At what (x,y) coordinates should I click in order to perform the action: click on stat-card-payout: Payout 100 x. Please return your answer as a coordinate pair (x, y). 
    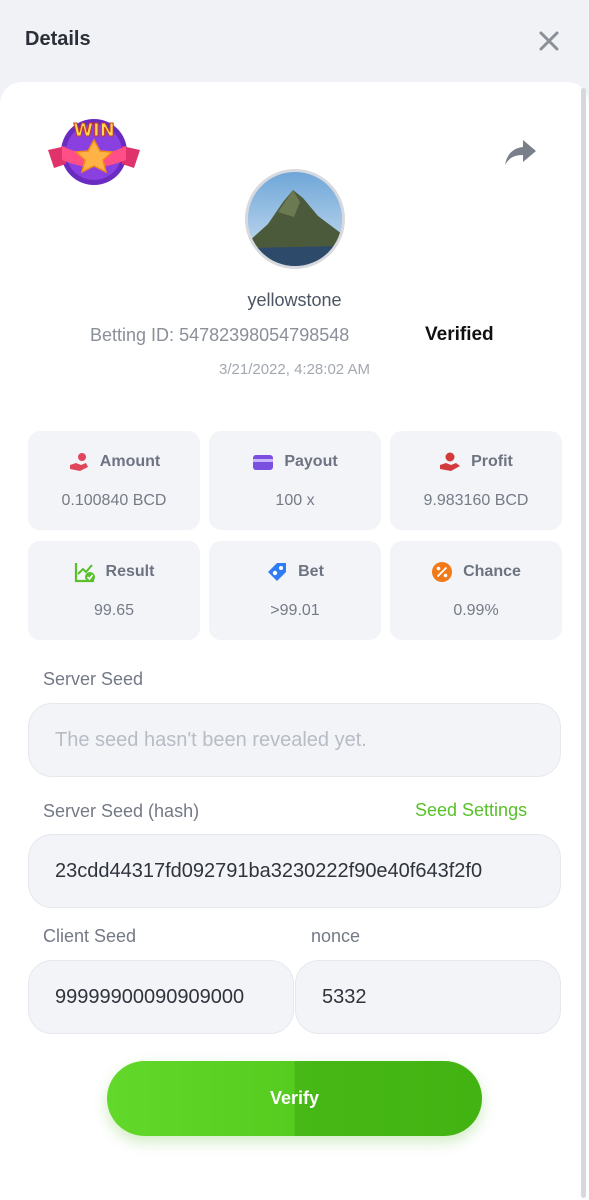
    Looking at the image, I should click on (295, 480).